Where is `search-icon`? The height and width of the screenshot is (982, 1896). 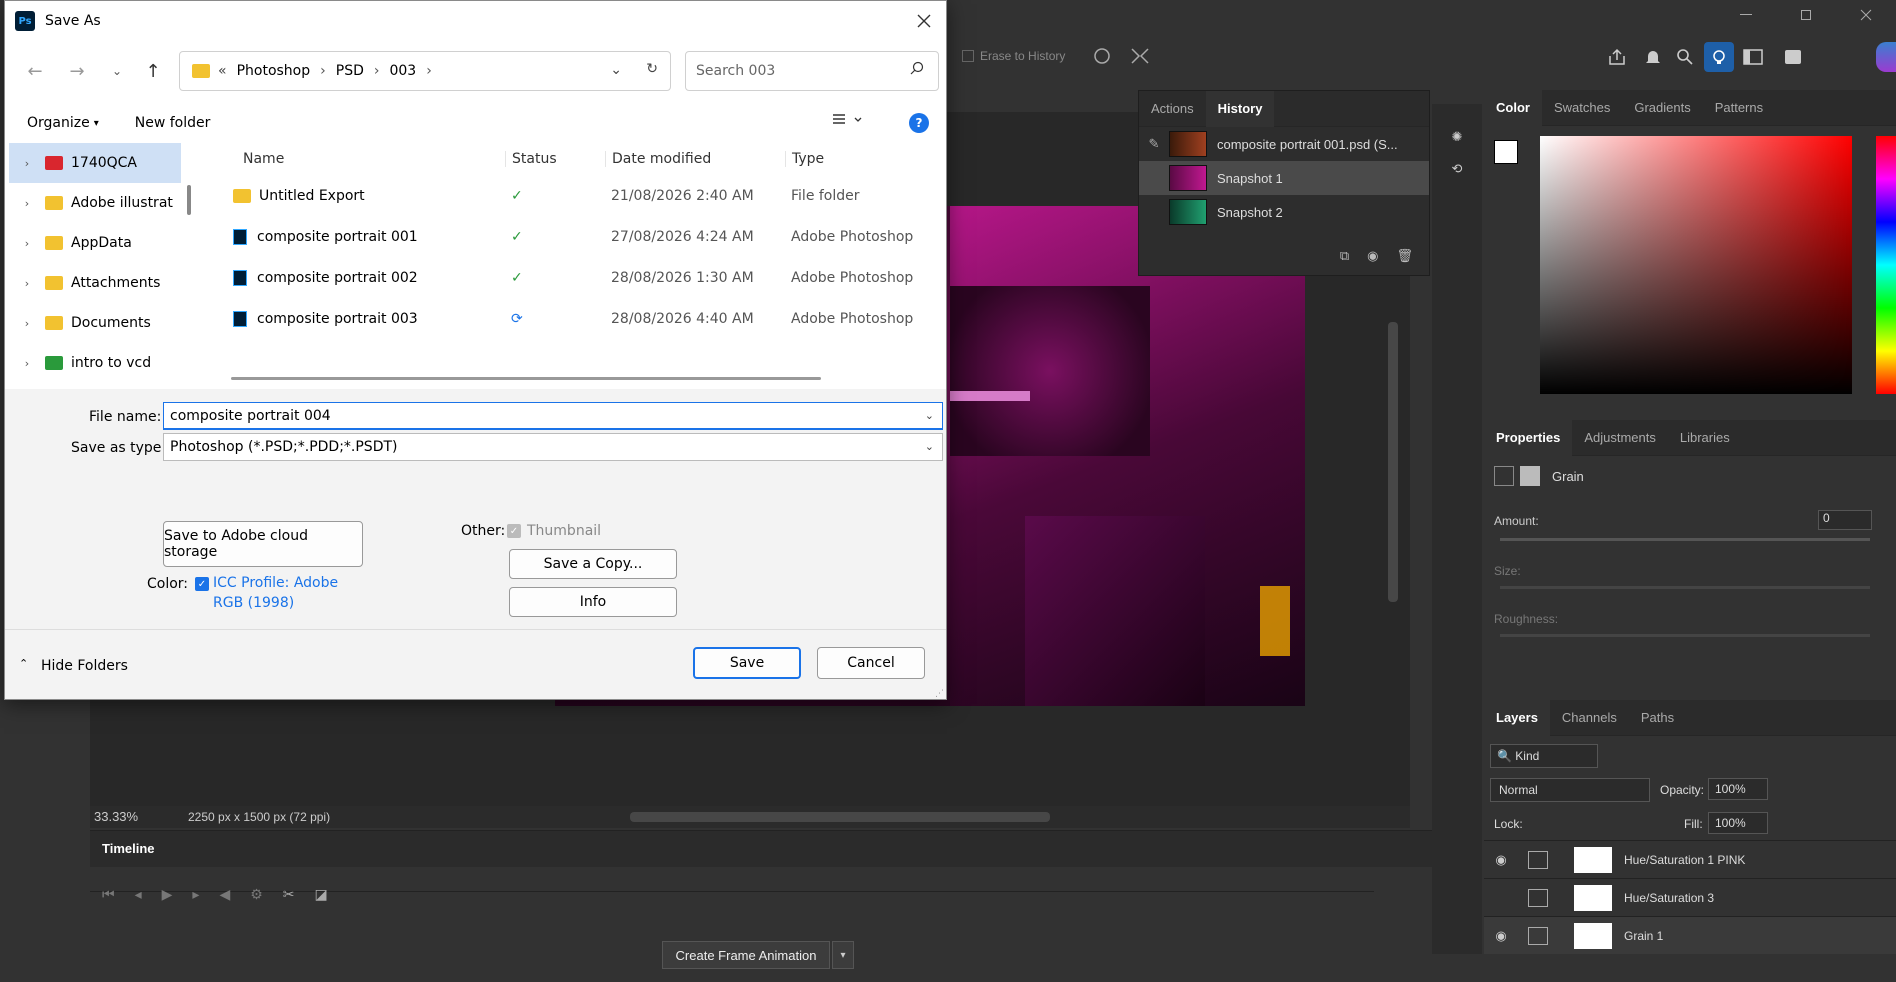
search-icon is located at coordinates (1685, 57).